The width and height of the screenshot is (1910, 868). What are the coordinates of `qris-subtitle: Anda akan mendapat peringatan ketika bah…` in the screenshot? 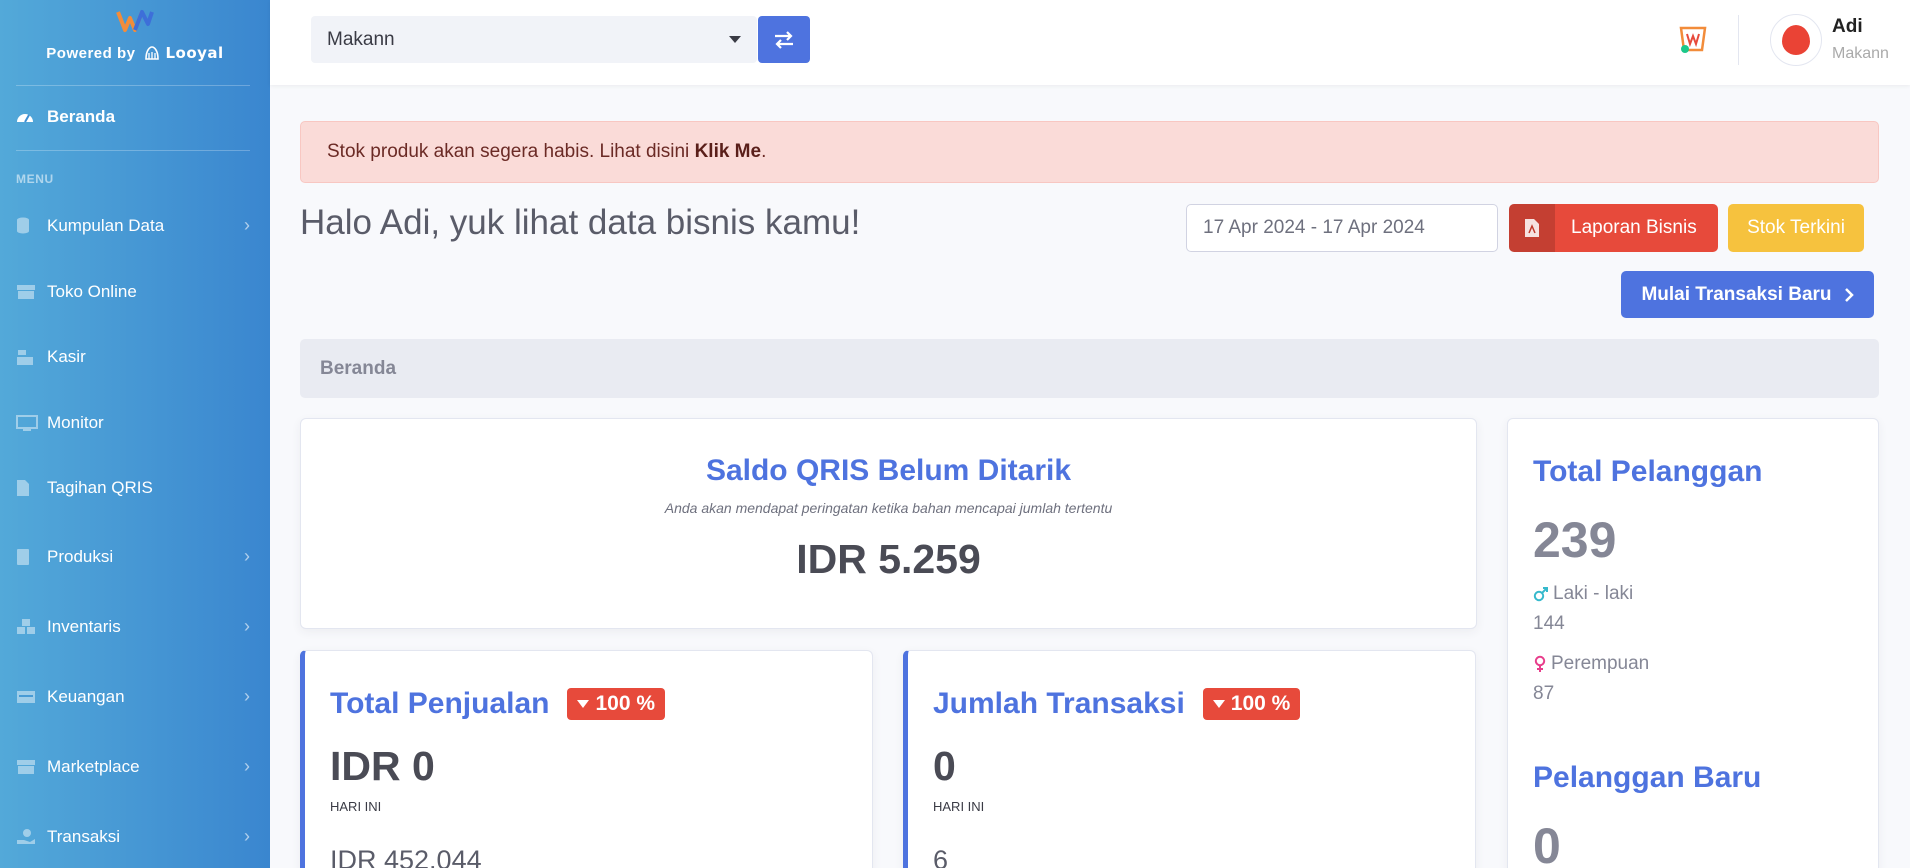 It's located at (888, 508).